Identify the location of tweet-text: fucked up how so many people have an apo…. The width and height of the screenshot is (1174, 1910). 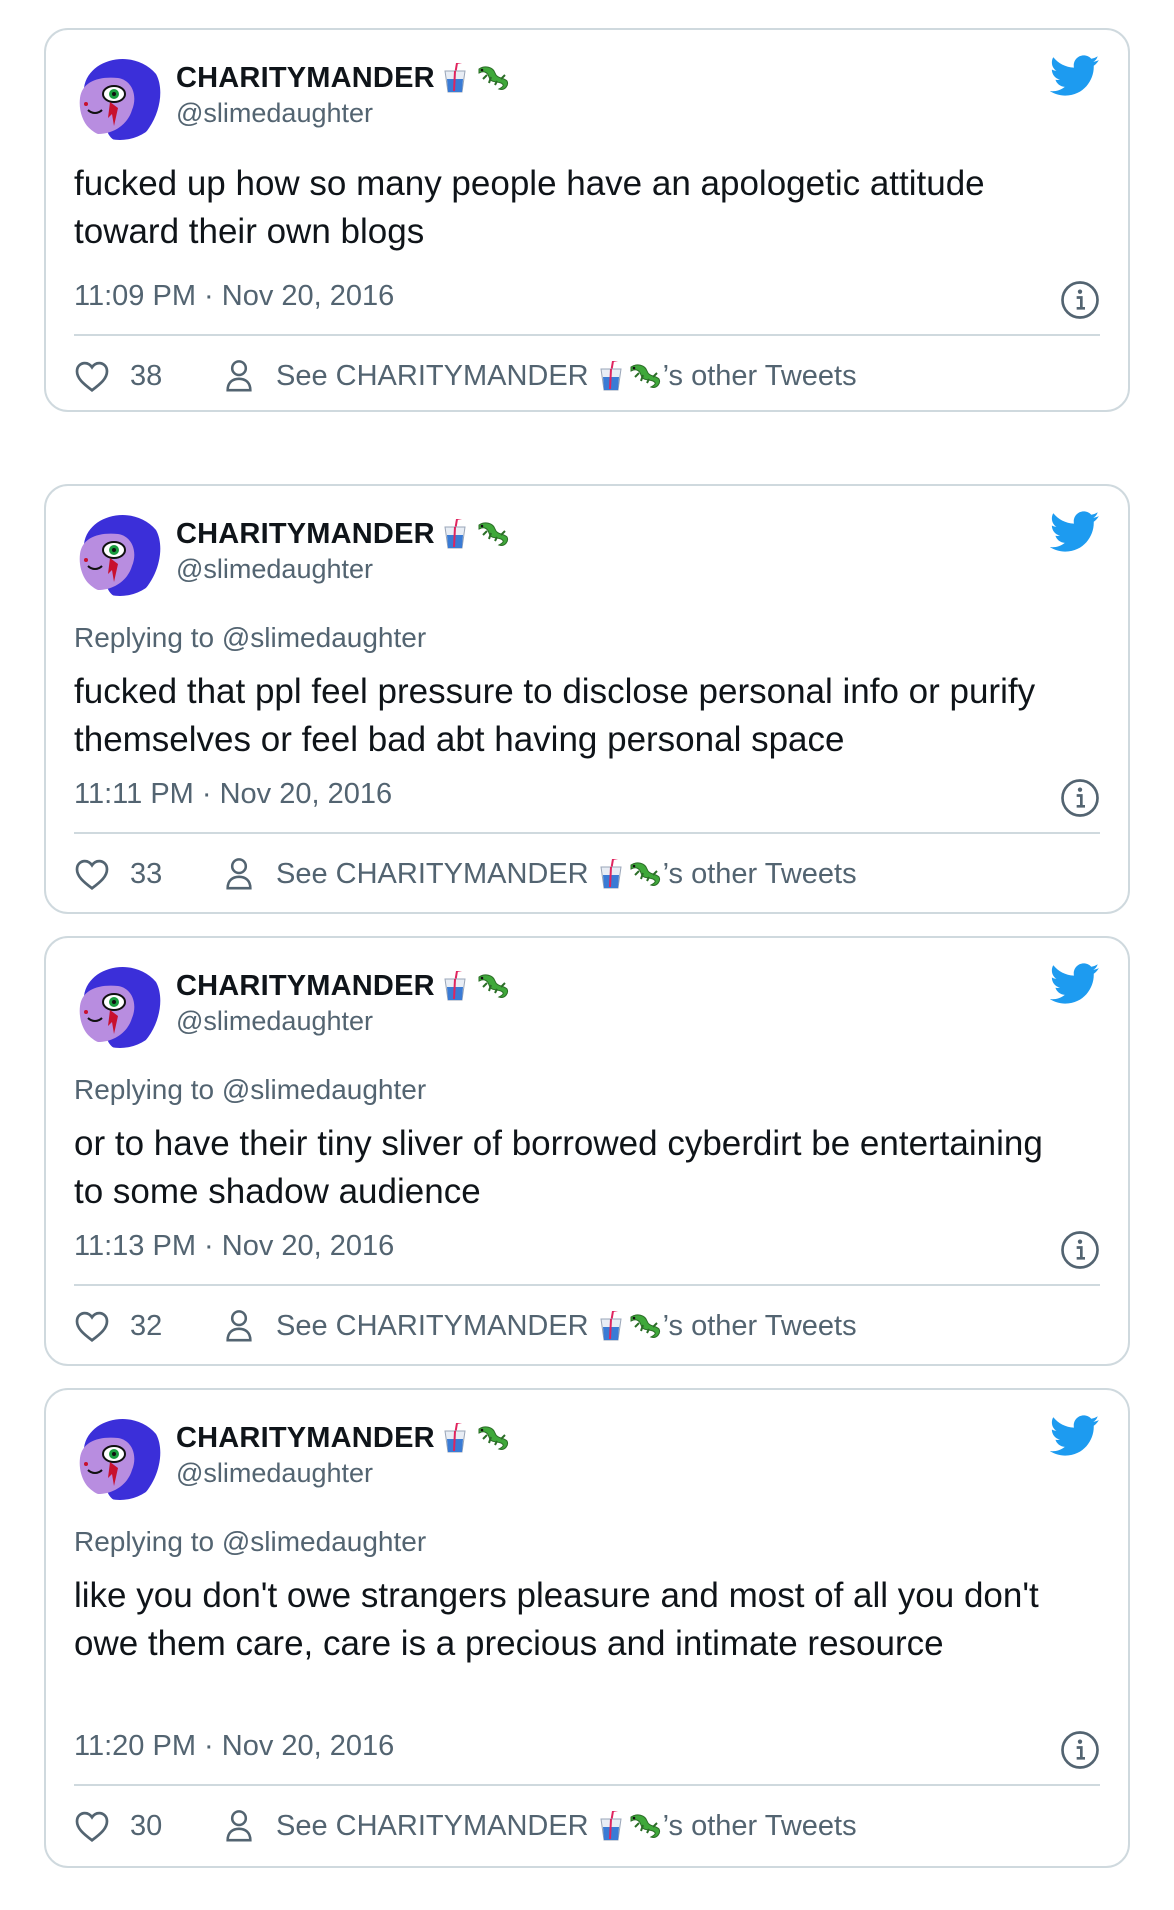
(529, 207).